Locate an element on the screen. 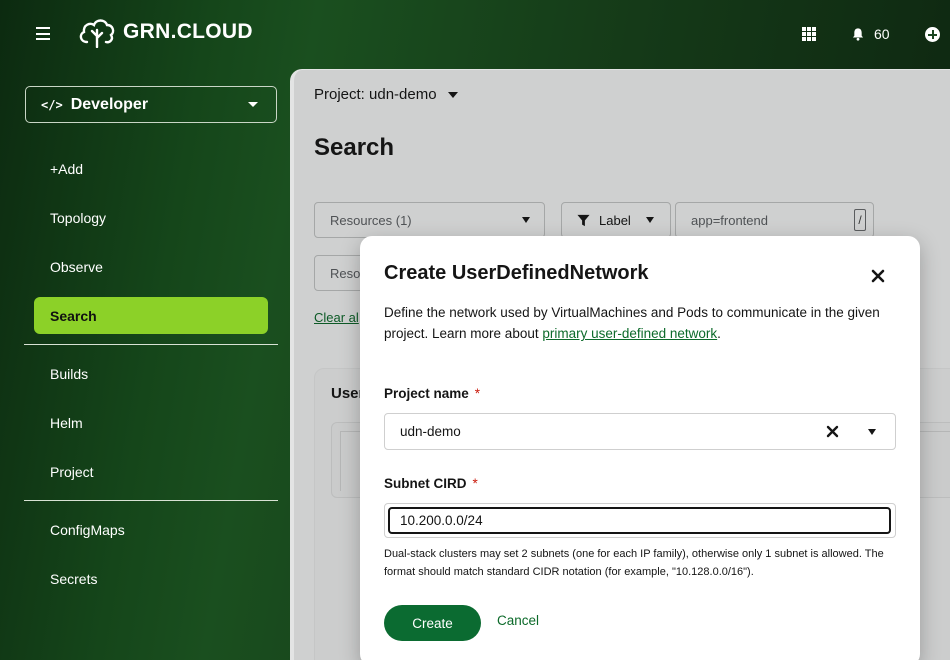 This screenshot has width=950, height=660. label-search-value: app=frontend is located at coordinates (729, 220).